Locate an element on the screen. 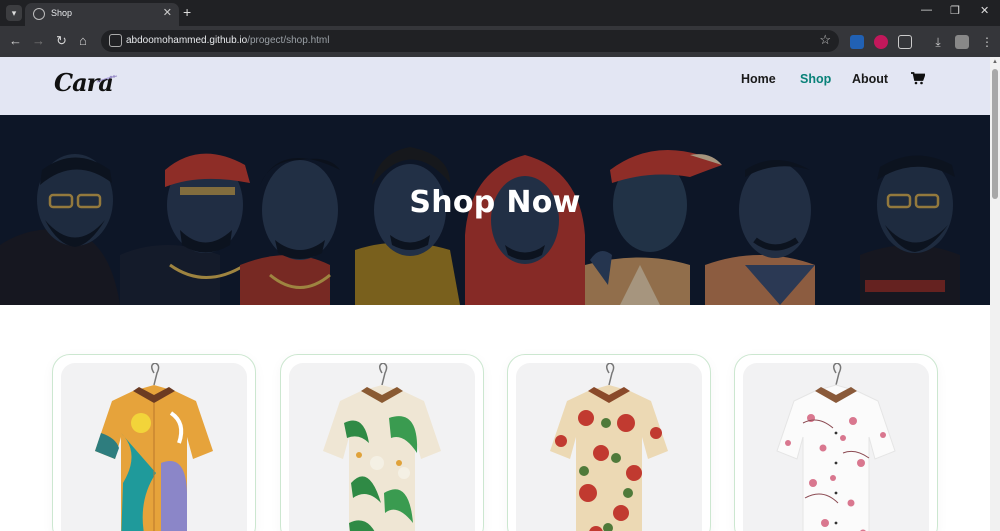 The width and height of the screenshot is (1000, 531). restore-button: ❐ is located at coordinates (955, 10).